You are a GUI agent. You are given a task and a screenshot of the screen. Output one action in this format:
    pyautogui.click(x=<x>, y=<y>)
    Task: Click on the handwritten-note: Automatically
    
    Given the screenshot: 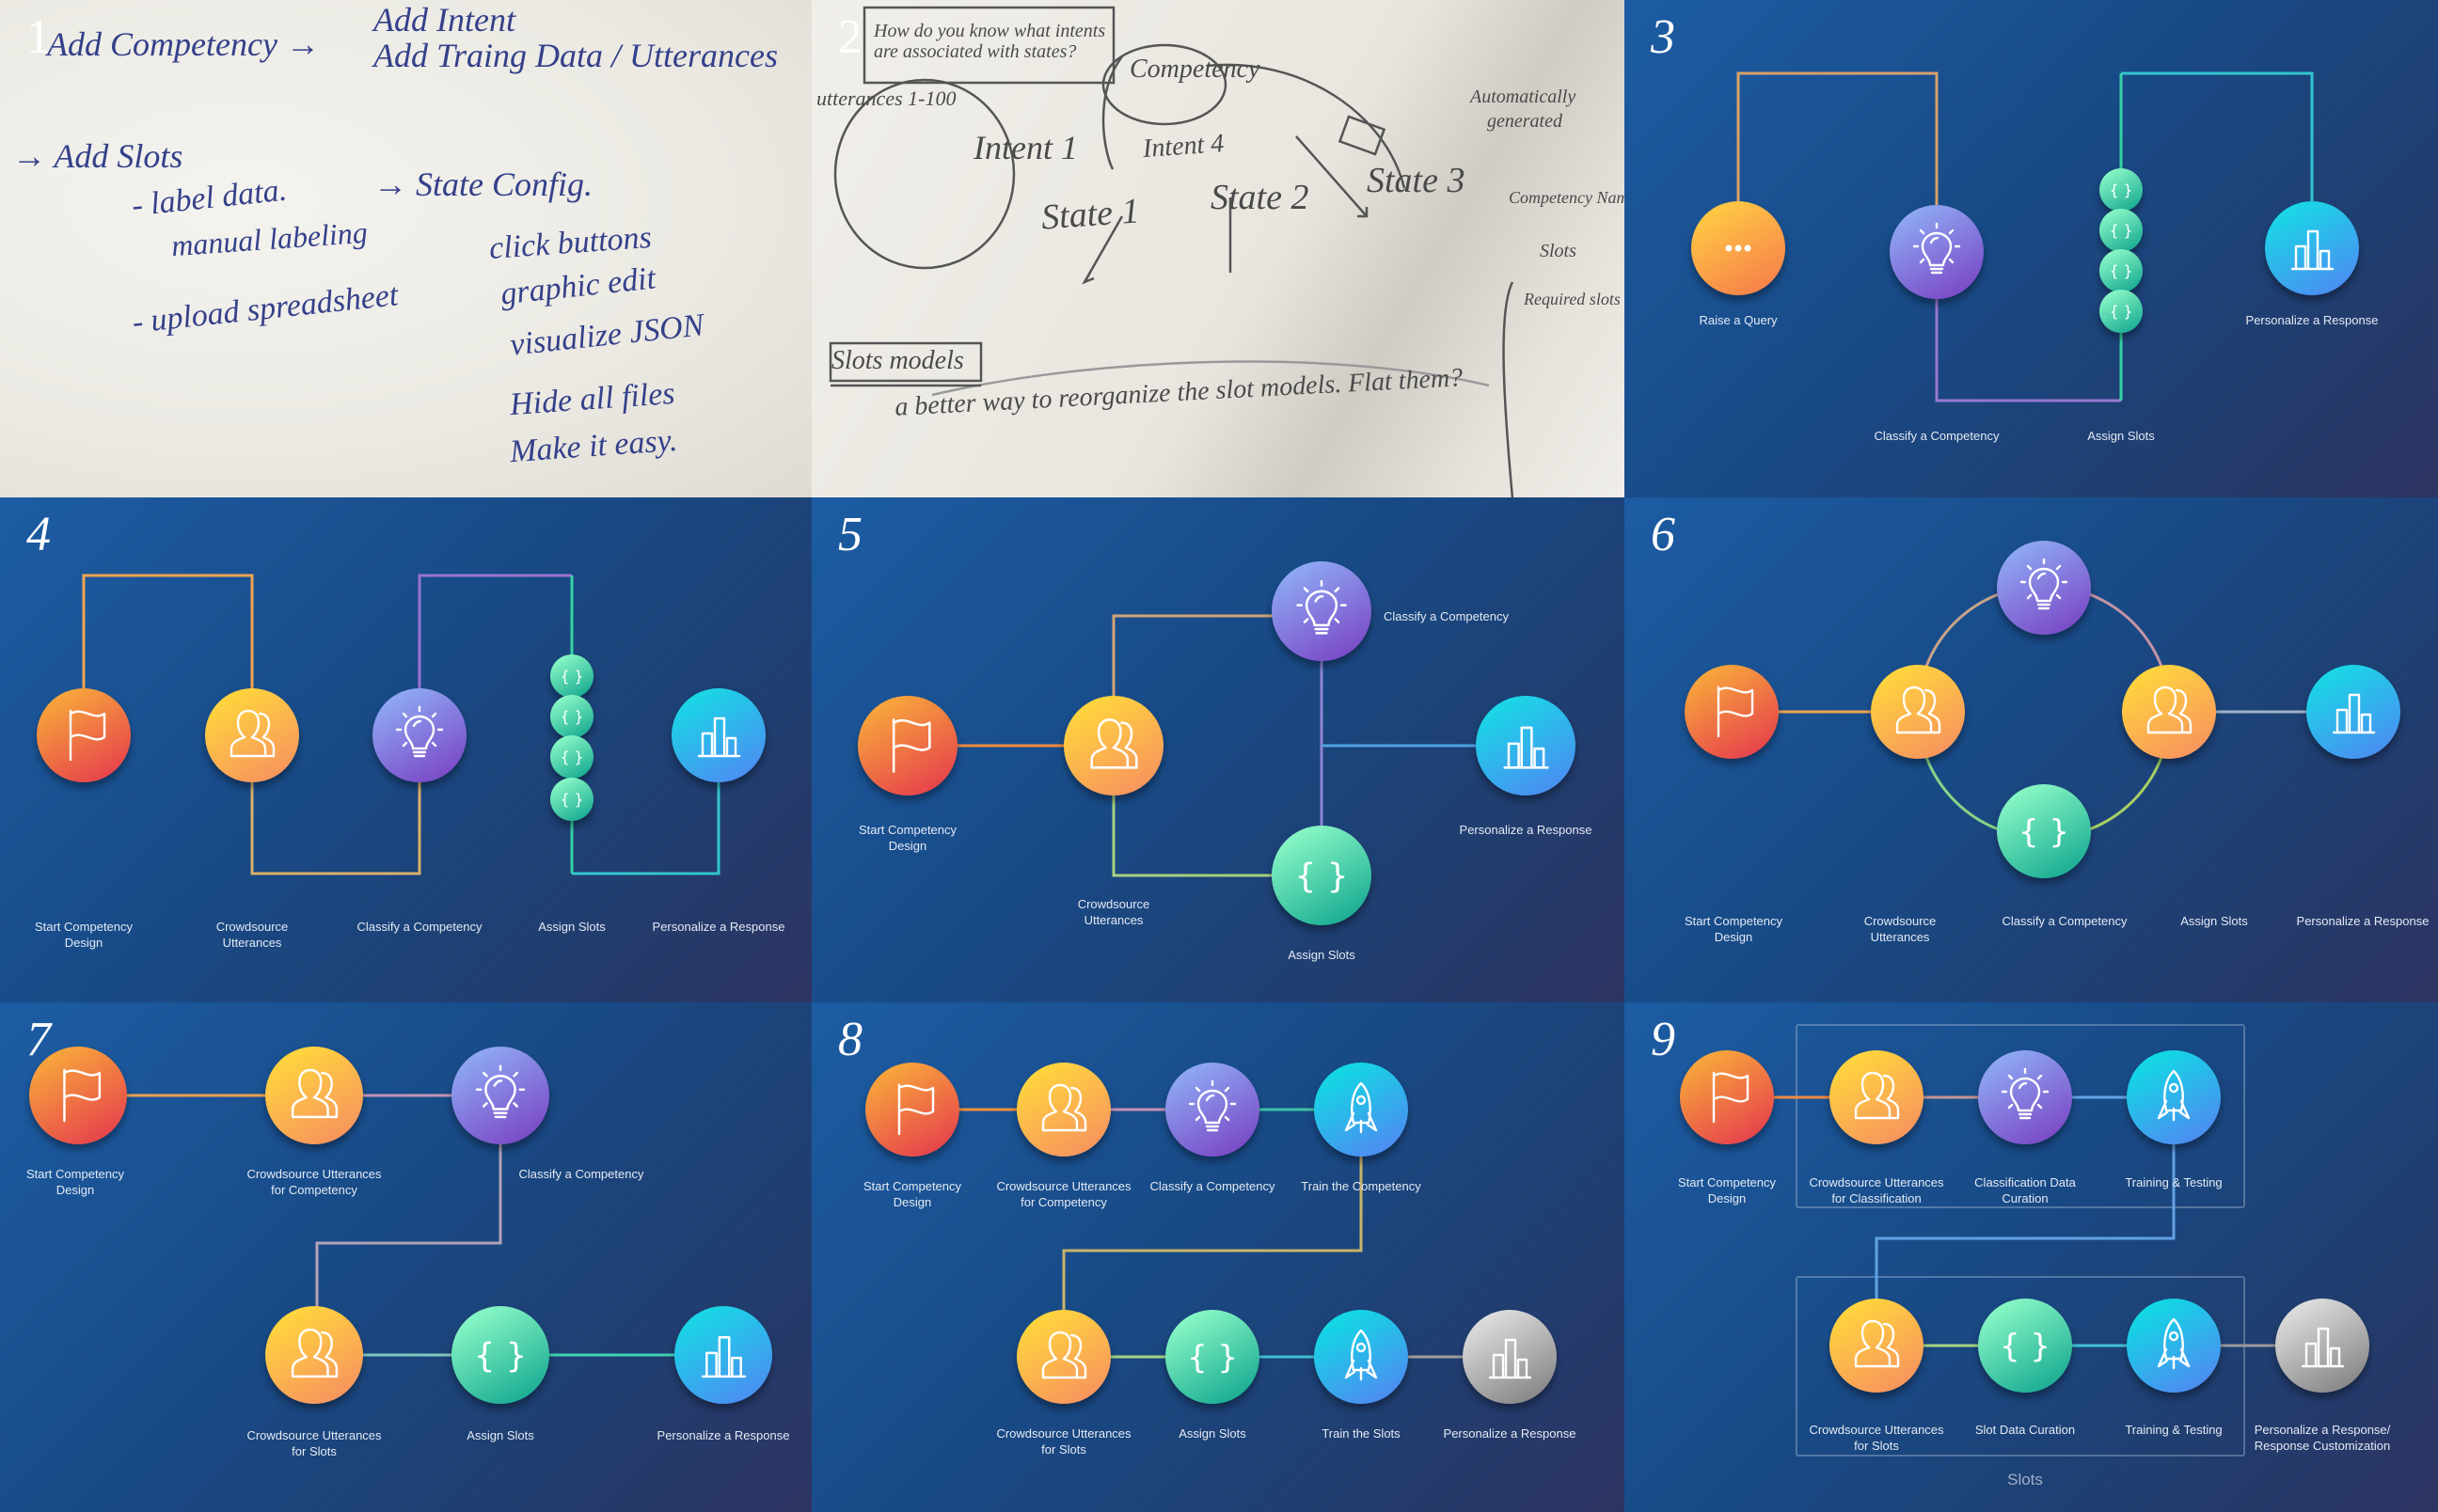 What is the action you would take?
    pyautogui.click(x=1523, y=97)
    